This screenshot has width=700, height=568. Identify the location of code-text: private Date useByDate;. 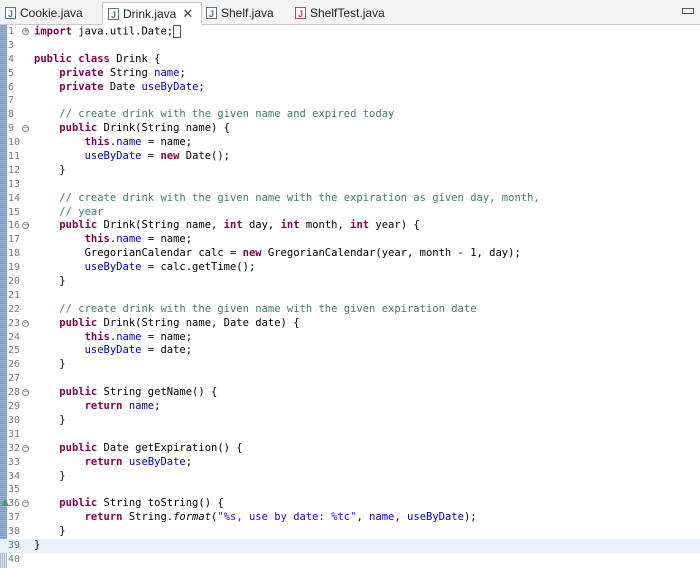
(132, 86).